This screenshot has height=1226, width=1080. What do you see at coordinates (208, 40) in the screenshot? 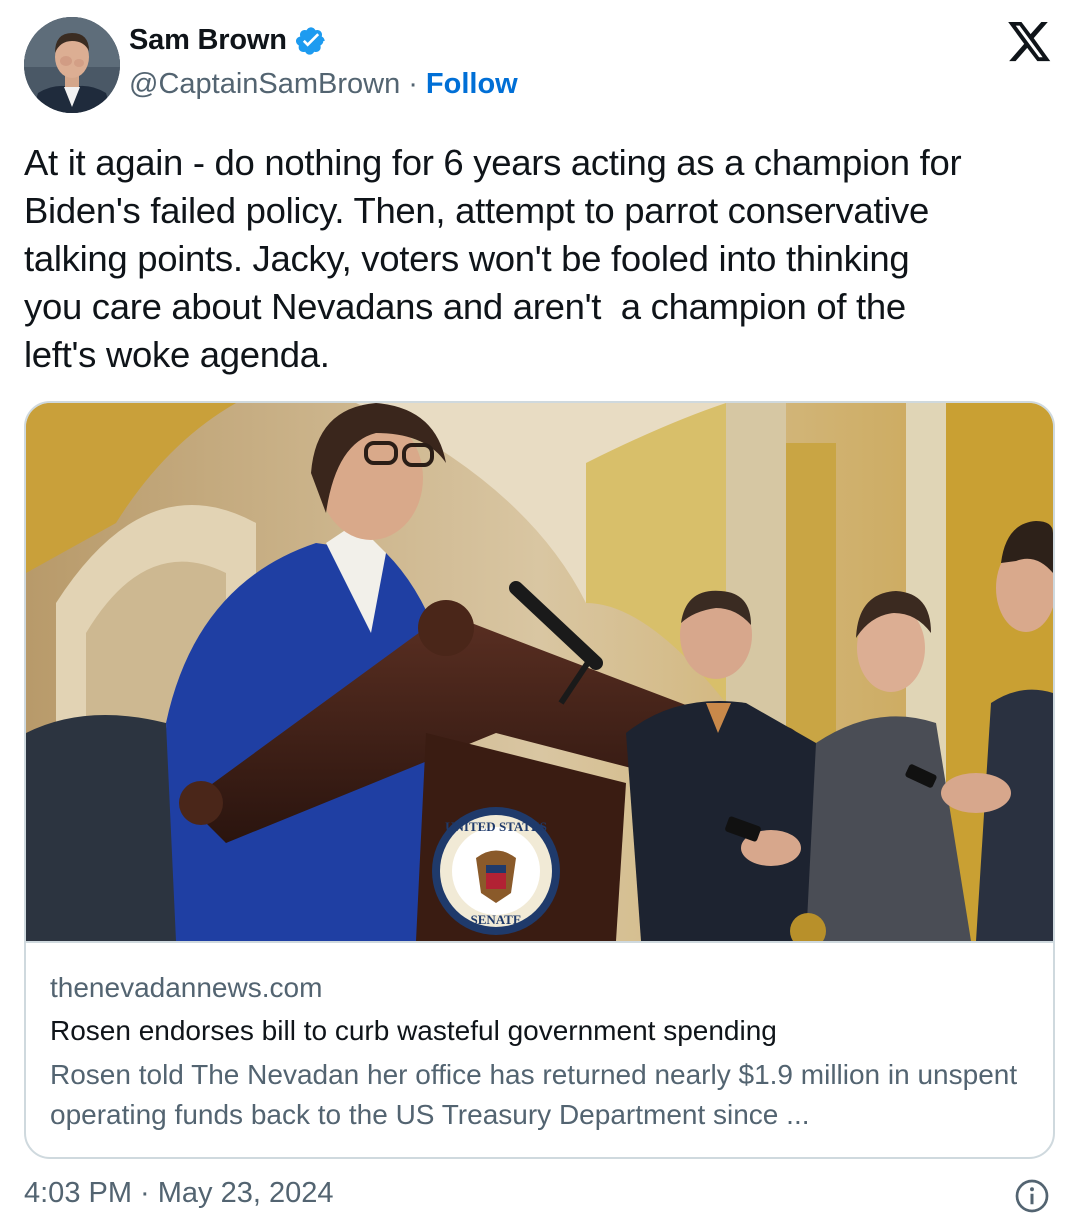
I see `author-display-name: Sam Brown` at bounding box center [208, 40].